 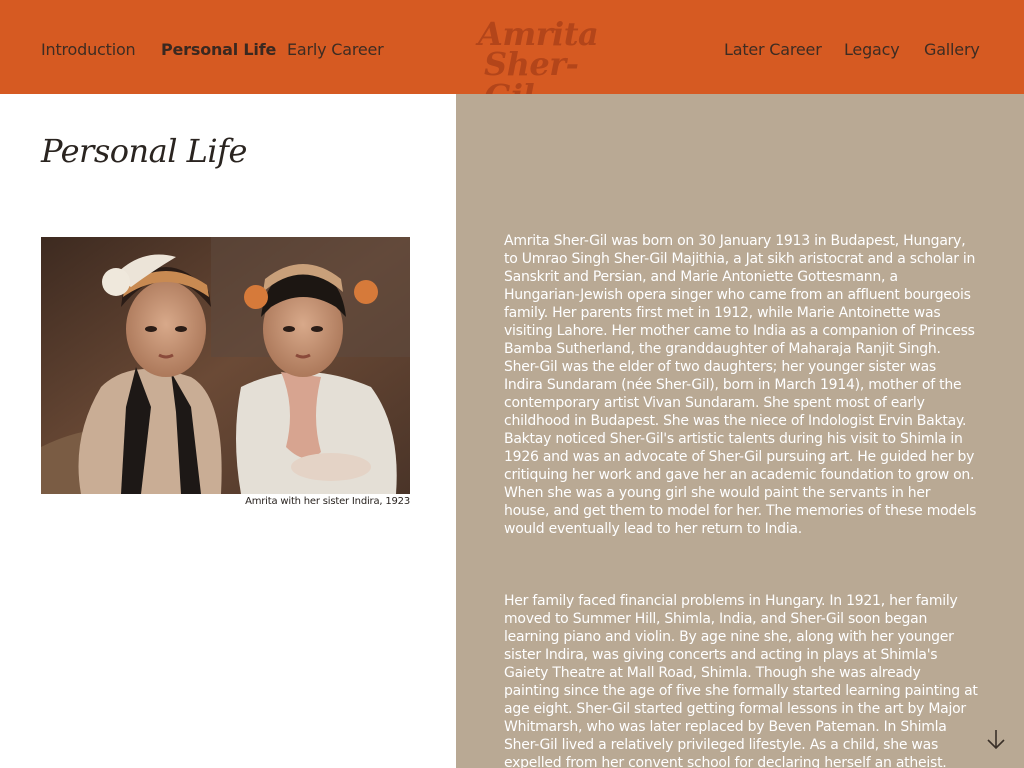 I want to click on page-title: Personal Life, so click(x=144, y=151).